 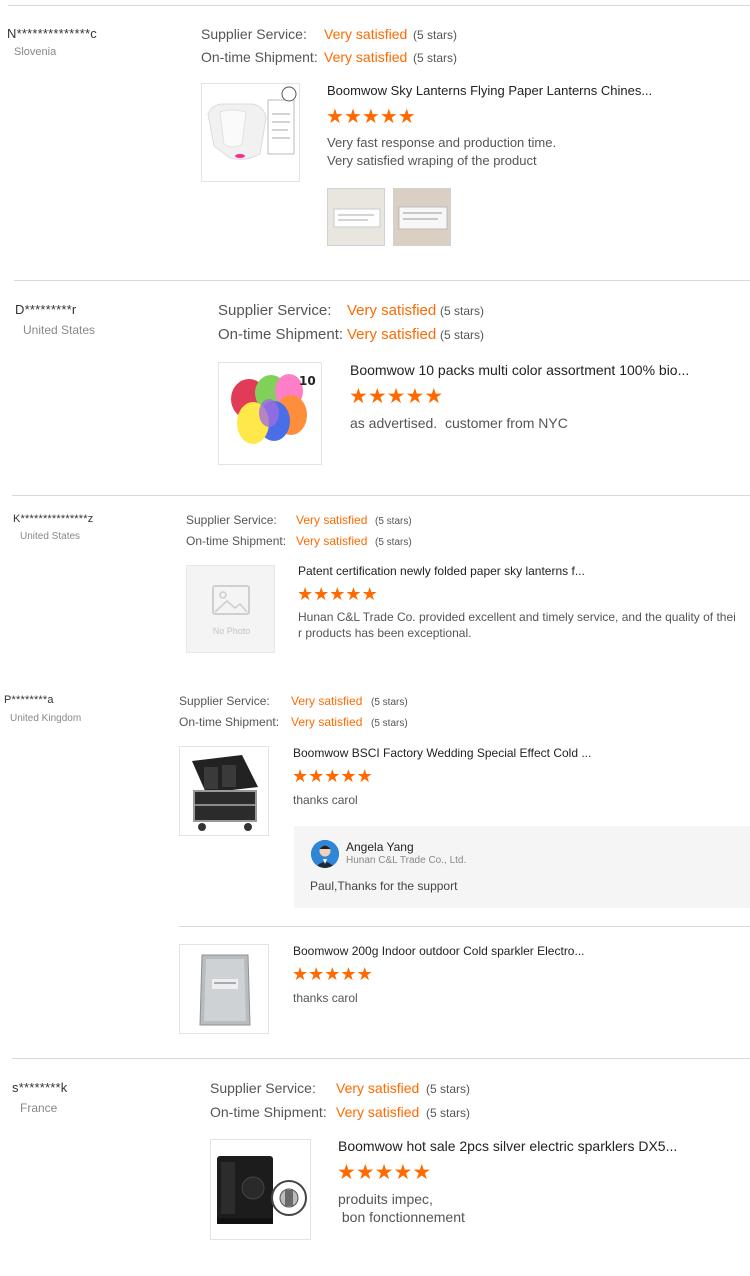 What do you see at coordinates (29, 700) in the screenshot?
I see `buyer-name: P********a` at bounding box center [29, 700].